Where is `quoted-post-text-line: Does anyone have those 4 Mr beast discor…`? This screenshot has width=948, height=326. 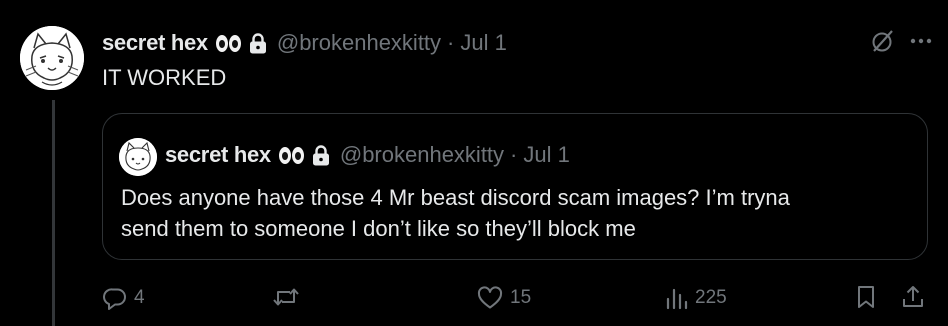
quoted-post-text-line: Does anyone have those 4 Mr beast discor… is located at coordinates (455, 197).